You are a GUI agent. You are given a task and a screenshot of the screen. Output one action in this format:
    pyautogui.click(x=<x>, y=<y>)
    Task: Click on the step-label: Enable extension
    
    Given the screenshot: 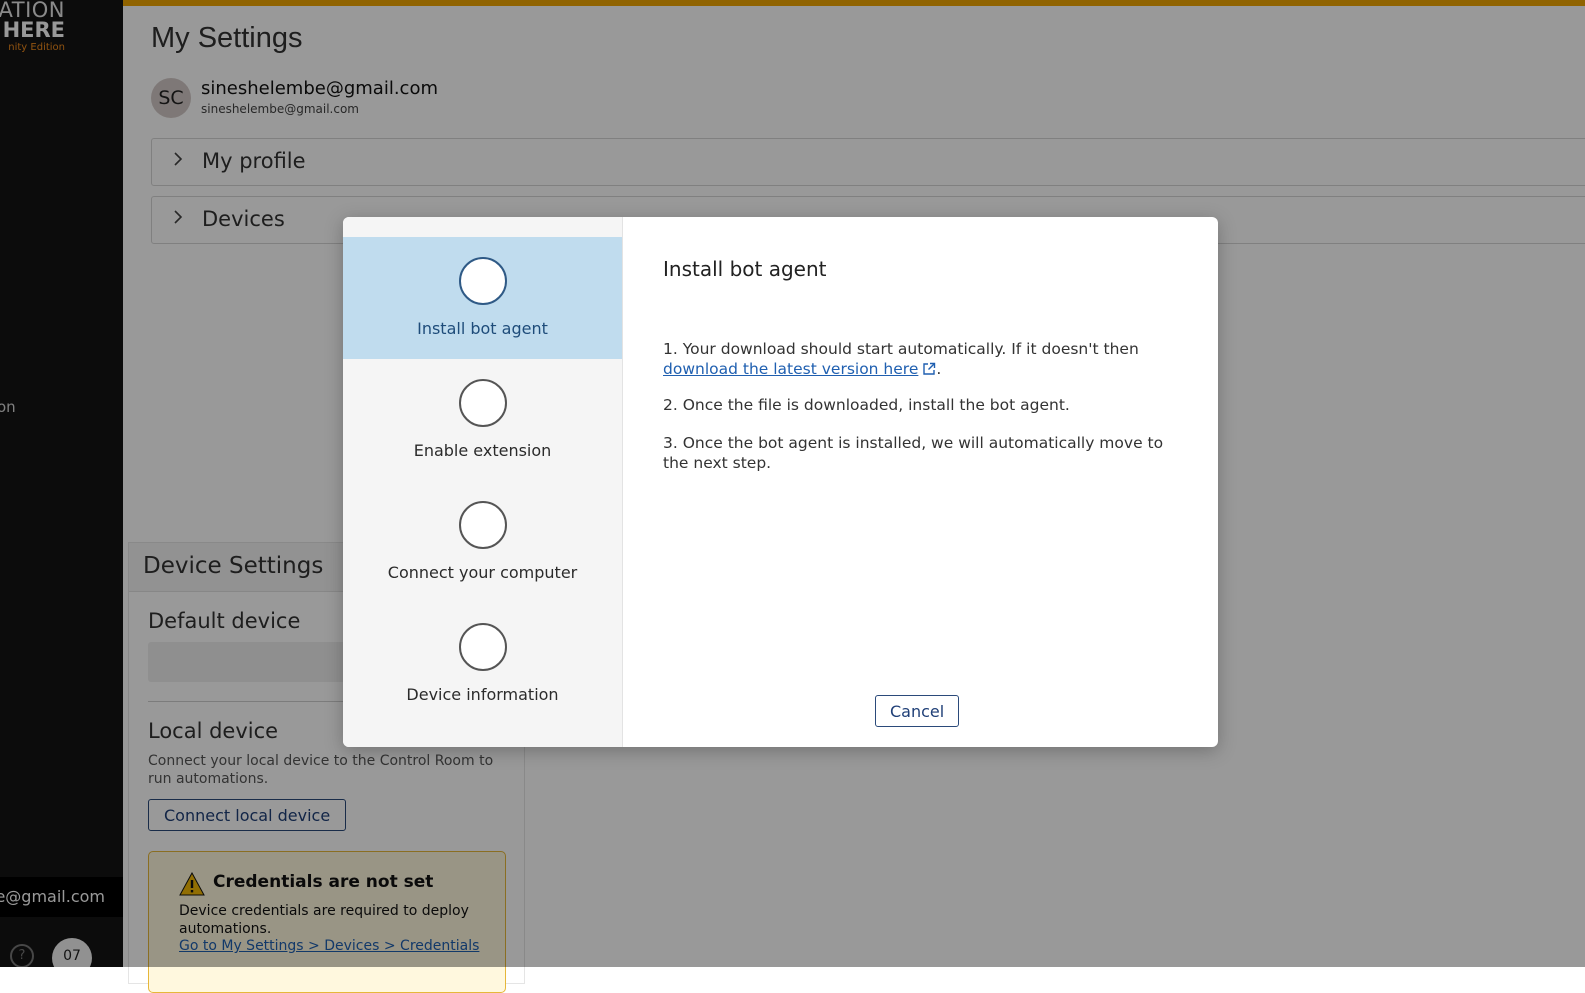 What is the action you would take?
    pyautogui.click(x=482, y=450)
    